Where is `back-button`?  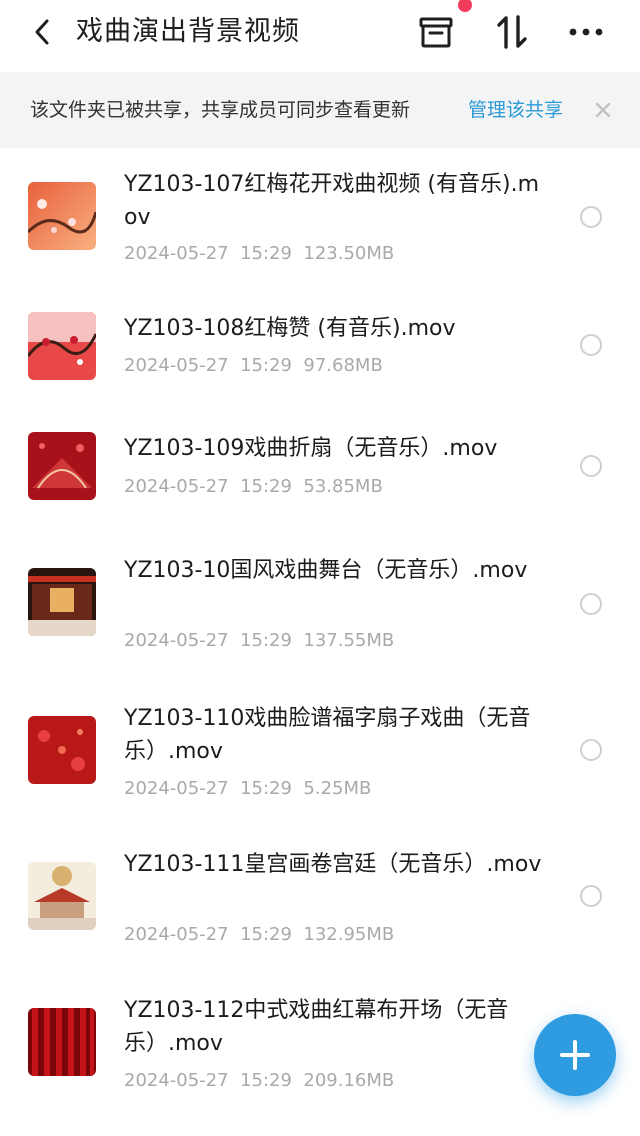 back-button is located at coordinates (42, 32).